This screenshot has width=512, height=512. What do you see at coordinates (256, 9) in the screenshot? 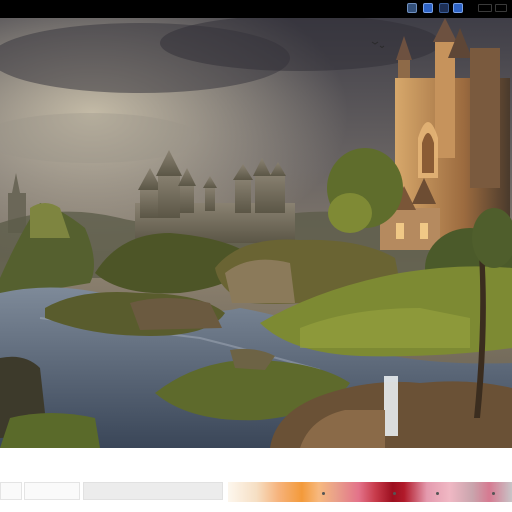
I see `top-toolbar` at bounding box center [256, 9].